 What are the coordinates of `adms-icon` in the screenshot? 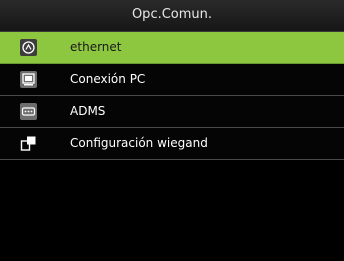 It's located at (28, 111).